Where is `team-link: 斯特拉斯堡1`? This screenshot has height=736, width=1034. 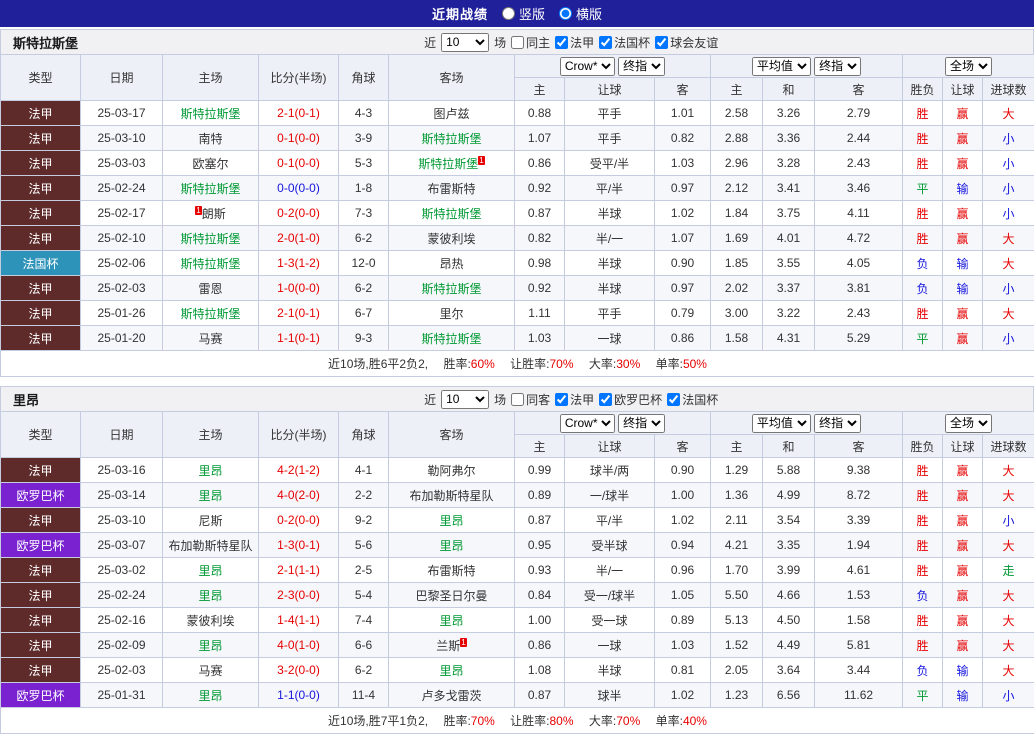 team-link: 斯特拉斯堡1 is located at coordinates (451, 163).